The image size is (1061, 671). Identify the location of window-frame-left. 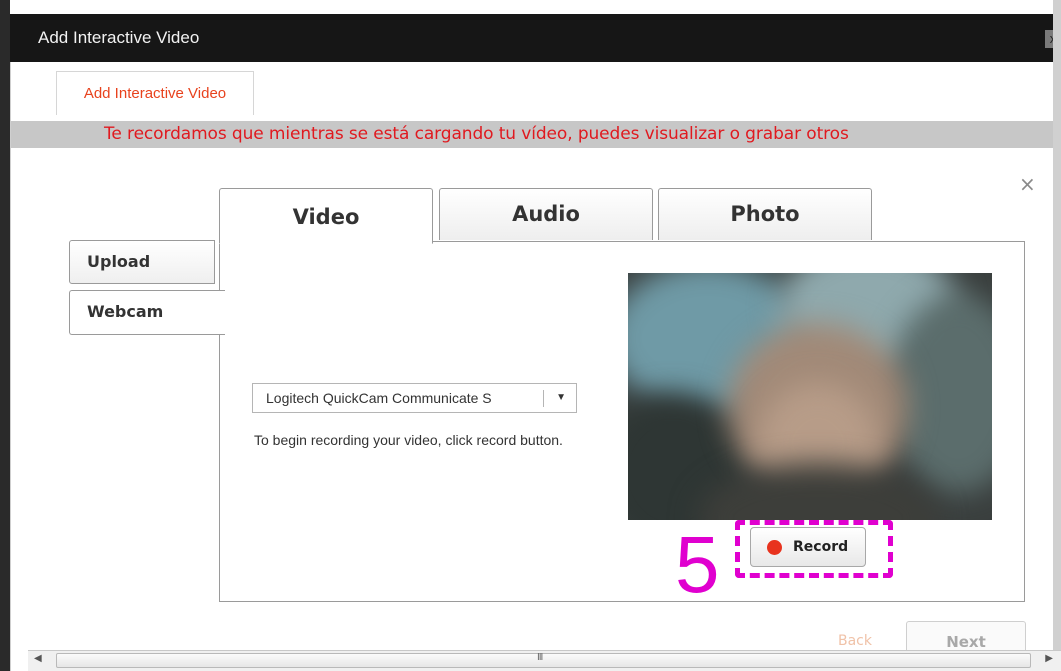
(5, 335).